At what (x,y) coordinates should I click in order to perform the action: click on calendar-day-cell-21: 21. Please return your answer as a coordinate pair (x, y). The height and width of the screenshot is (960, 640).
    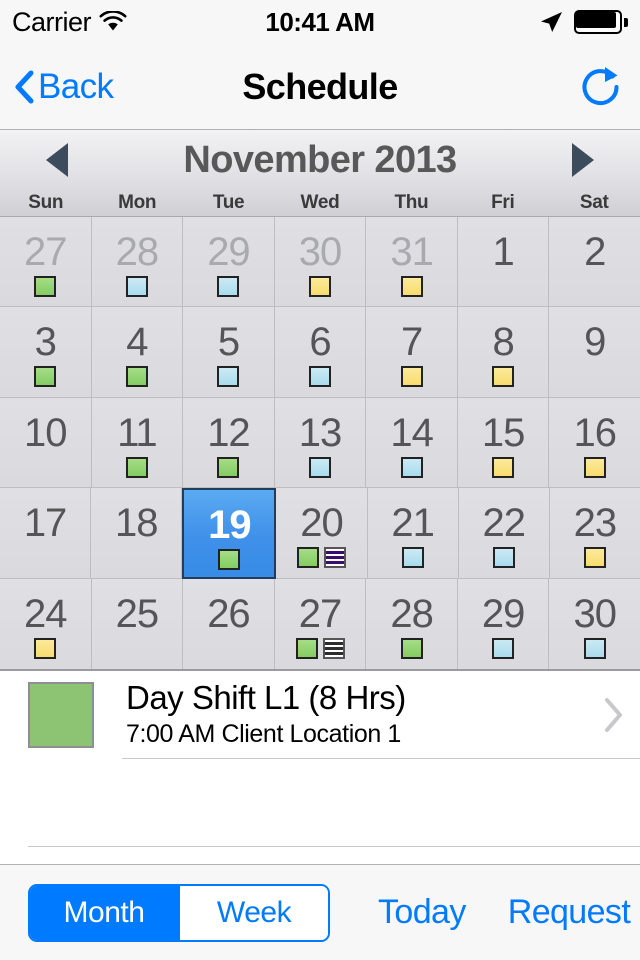
    Looking at the image, I should click on (413, 533).